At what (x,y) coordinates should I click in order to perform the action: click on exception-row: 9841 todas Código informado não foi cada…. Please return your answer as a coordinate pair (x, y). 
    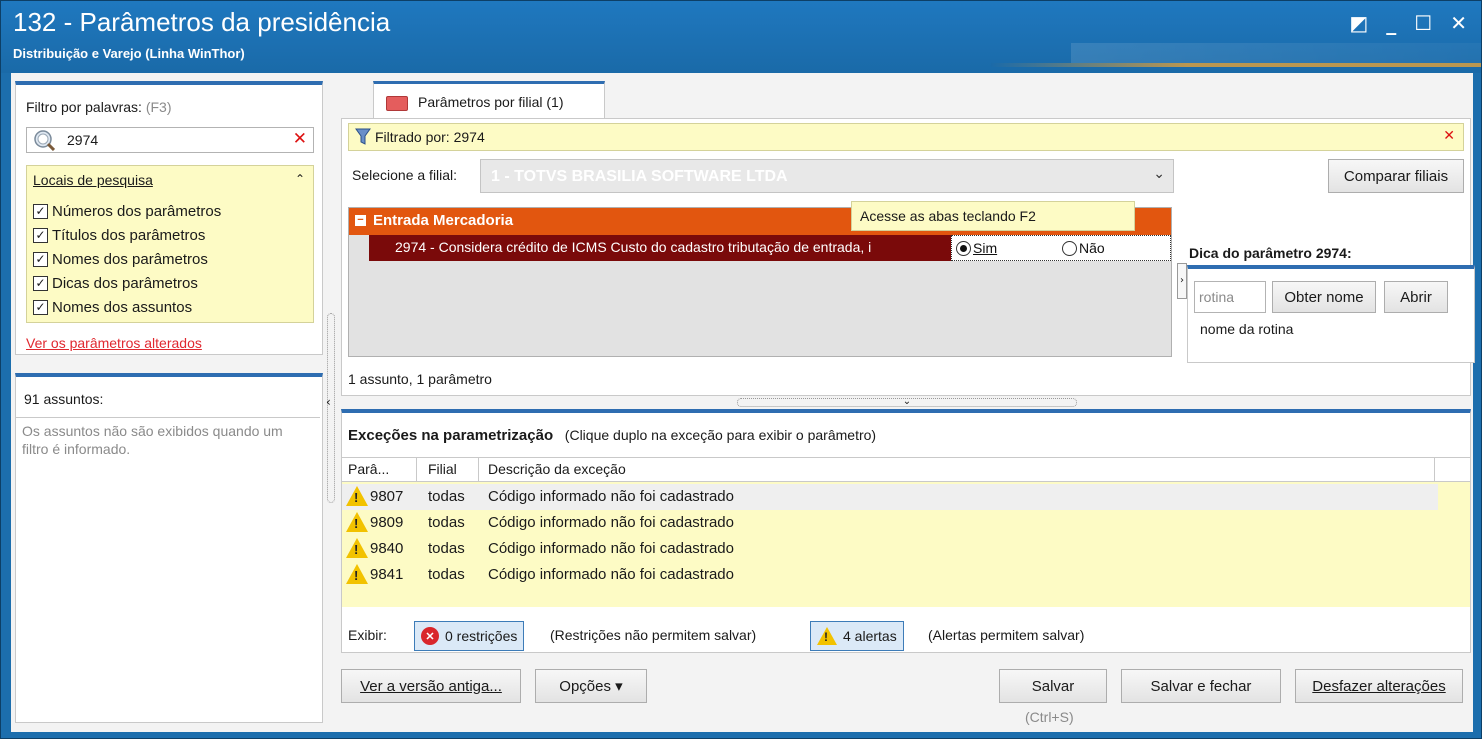
    Looking at the image, I should click on (890, 575).